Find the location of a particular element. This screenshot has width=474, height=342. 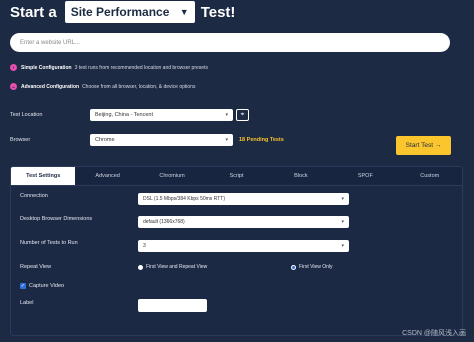

browser-value: Chrome is located at coordinates (105, 140).